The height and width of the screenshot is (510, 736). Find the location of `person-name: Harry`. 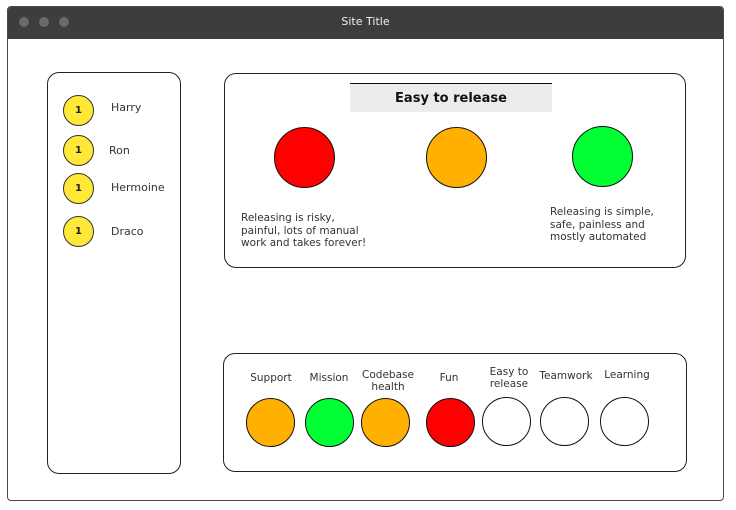

person-name: Harry is located at coordinates (126, 107).